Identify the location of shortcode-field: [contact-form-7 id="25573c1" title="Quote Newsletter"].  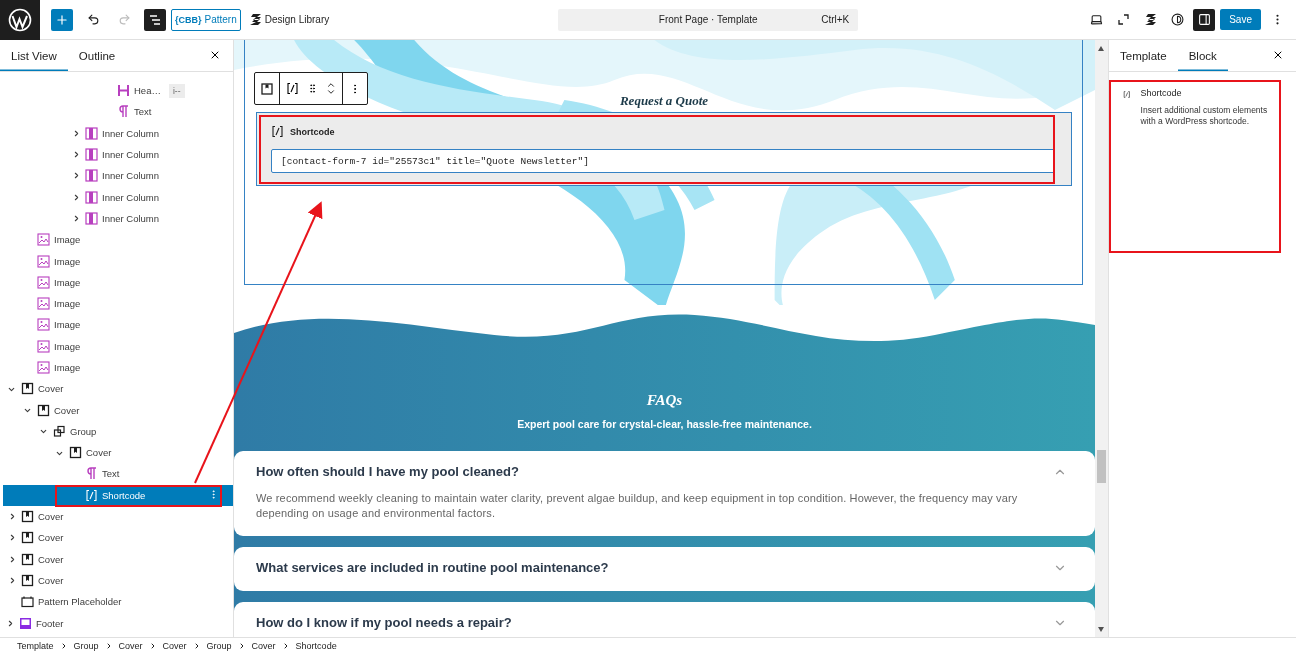
(663, 161).